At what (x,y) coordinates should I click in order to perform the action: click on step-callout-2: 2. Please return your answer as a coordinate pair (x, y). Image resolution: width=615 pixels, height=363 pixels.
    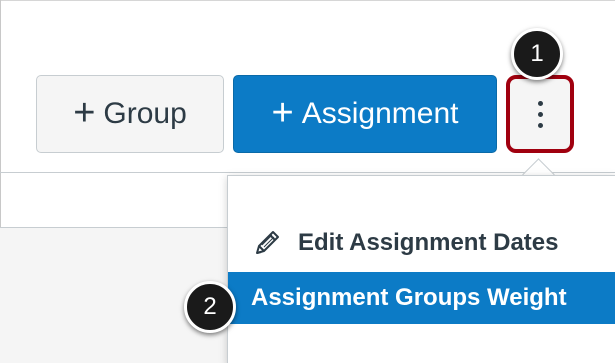
    Looking at the image, I should click on (210, 307).